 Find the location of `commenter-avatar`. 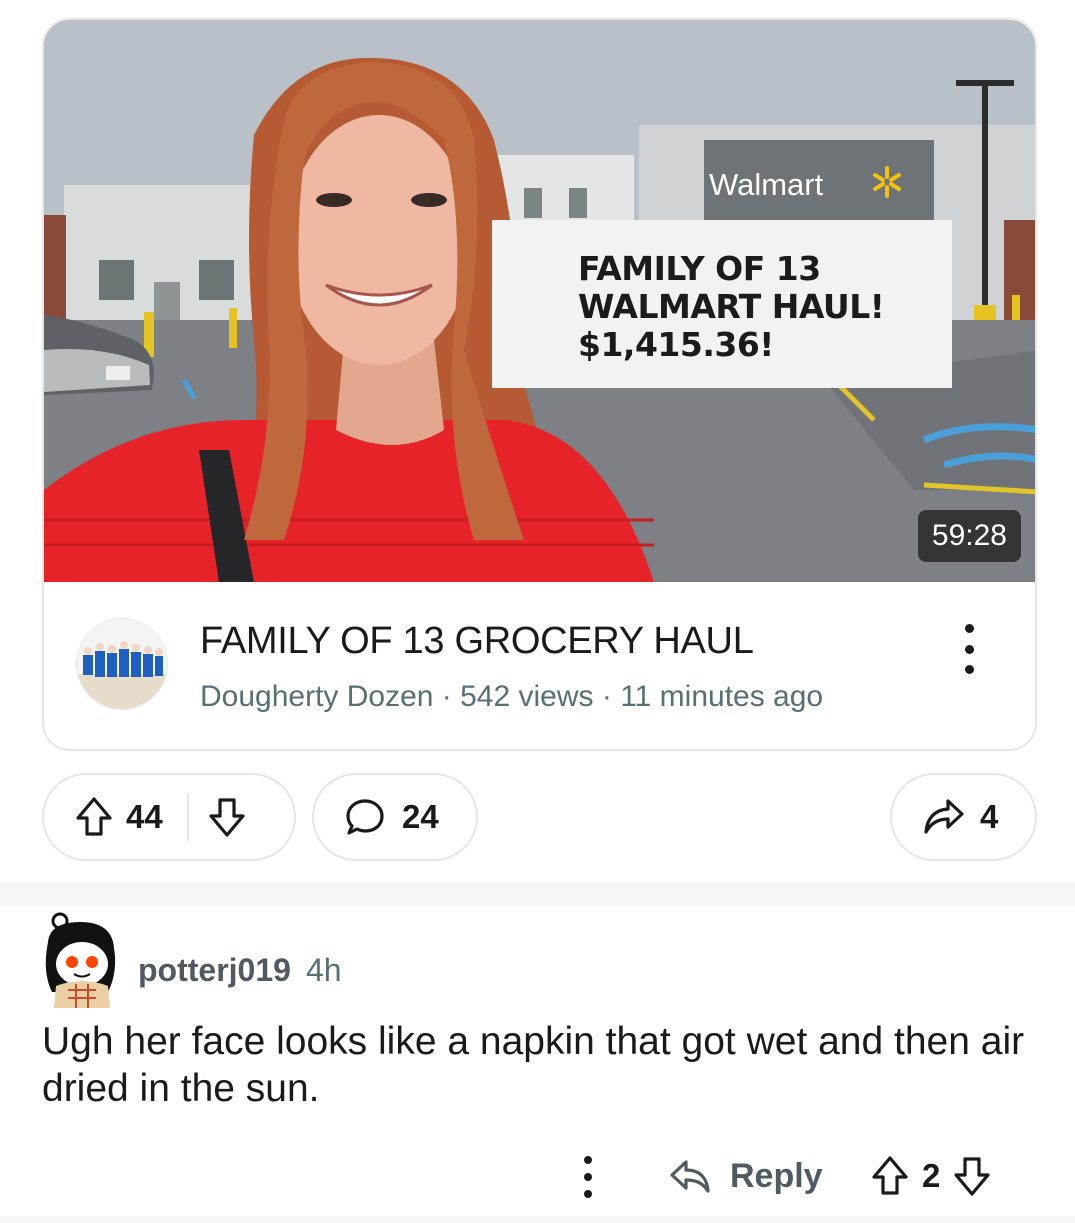

commenter-avatar is located at coordinates (80, 960).